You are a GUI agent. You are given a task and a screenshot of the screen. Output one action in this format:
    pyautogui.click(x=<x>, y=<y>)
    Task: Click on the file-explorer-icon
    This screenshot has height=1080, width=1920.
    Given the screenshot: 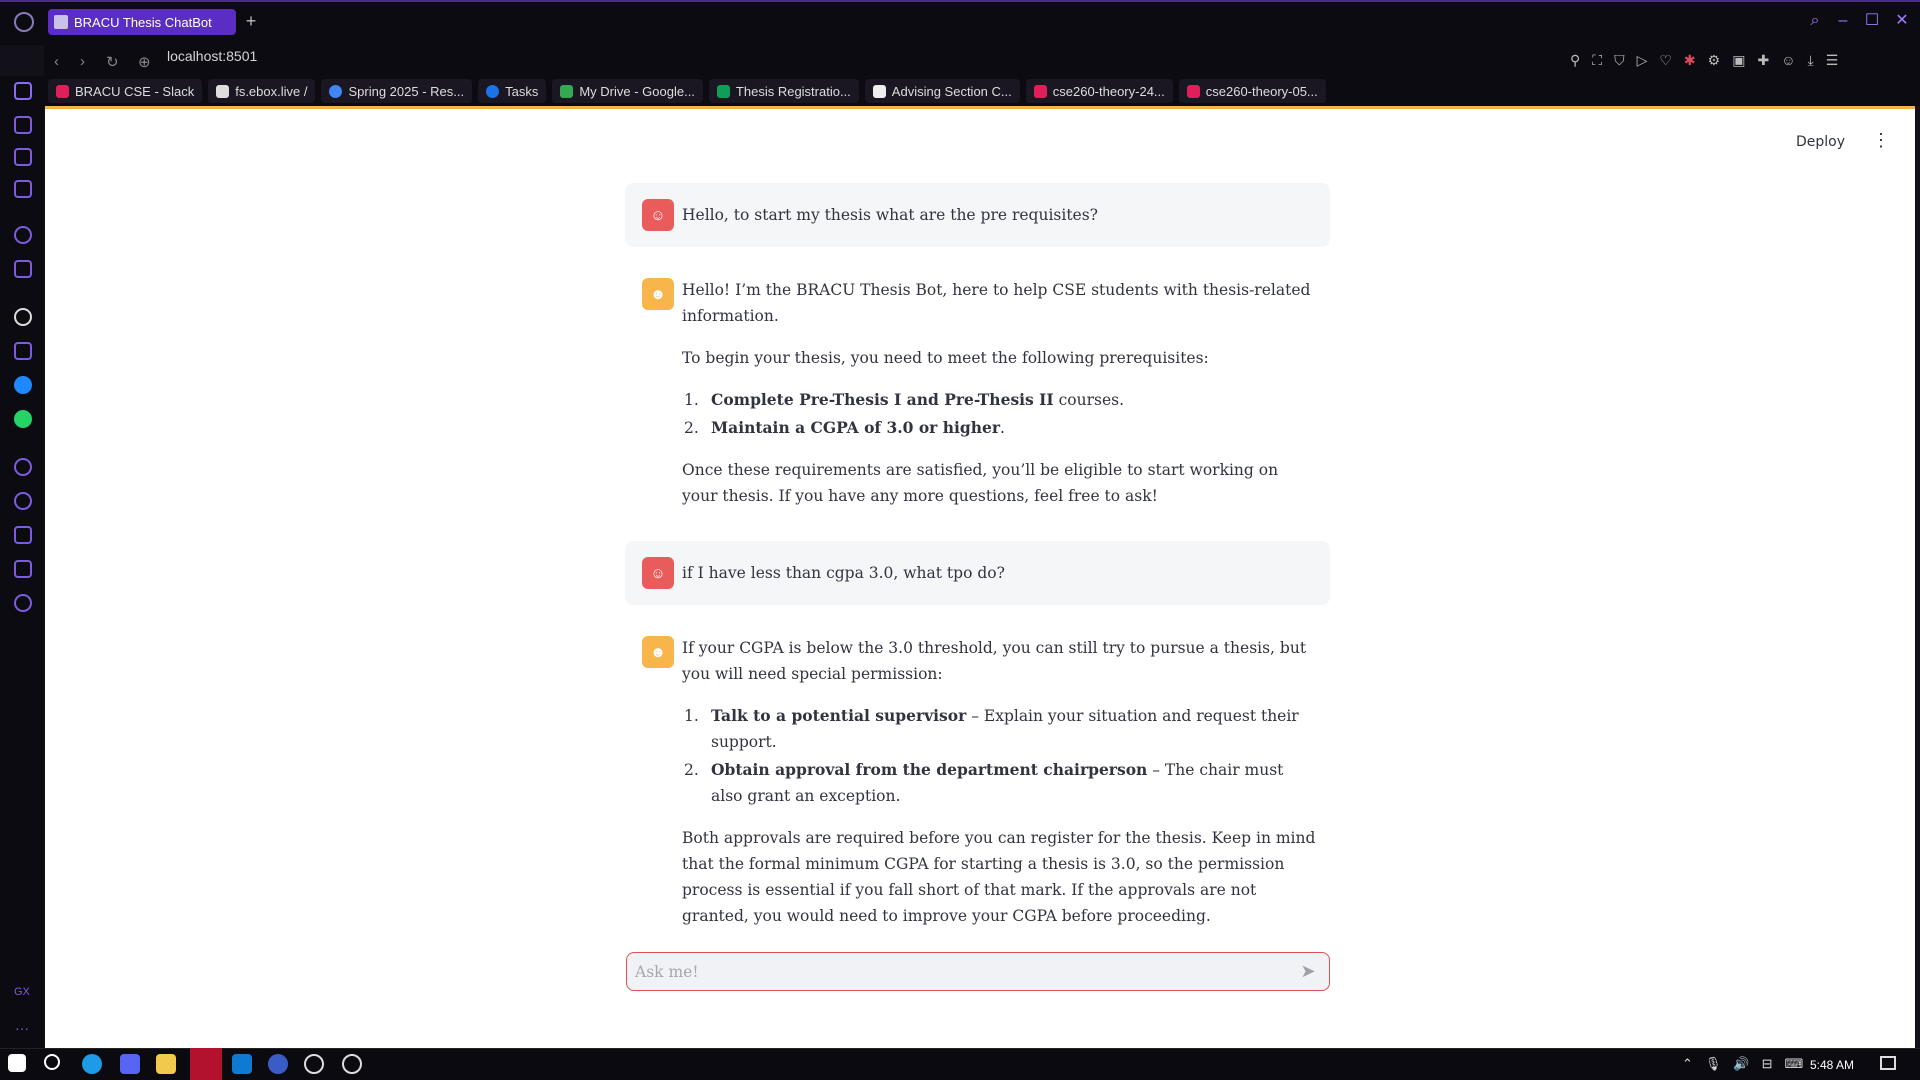 What is the action you would take?
    pyautogui.click(x=166, y=1064)
    